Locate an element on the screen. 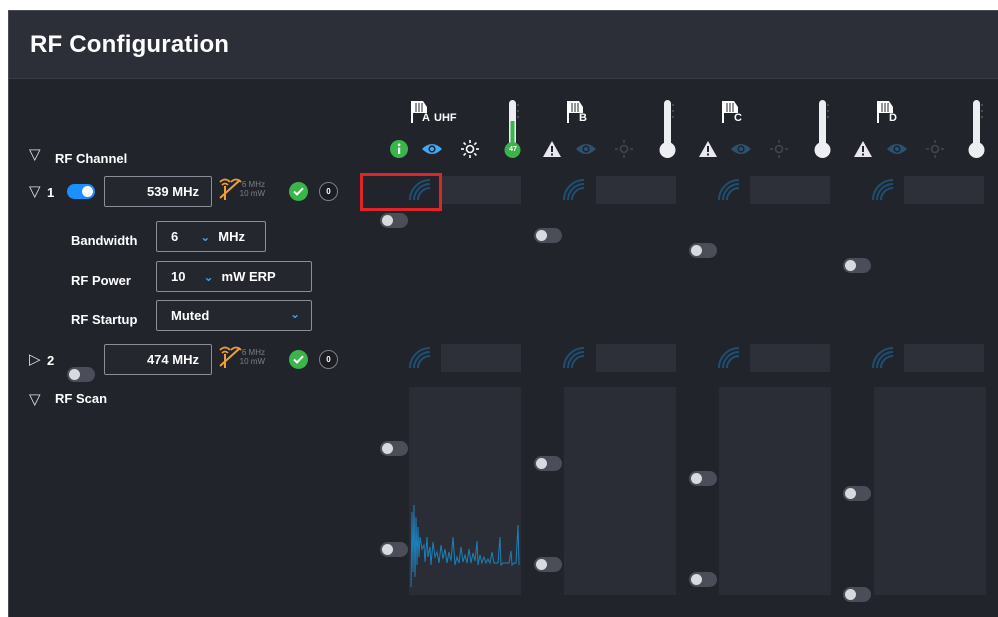  channel-1-antenna-c-toggle is located at coordinates (703, 250).